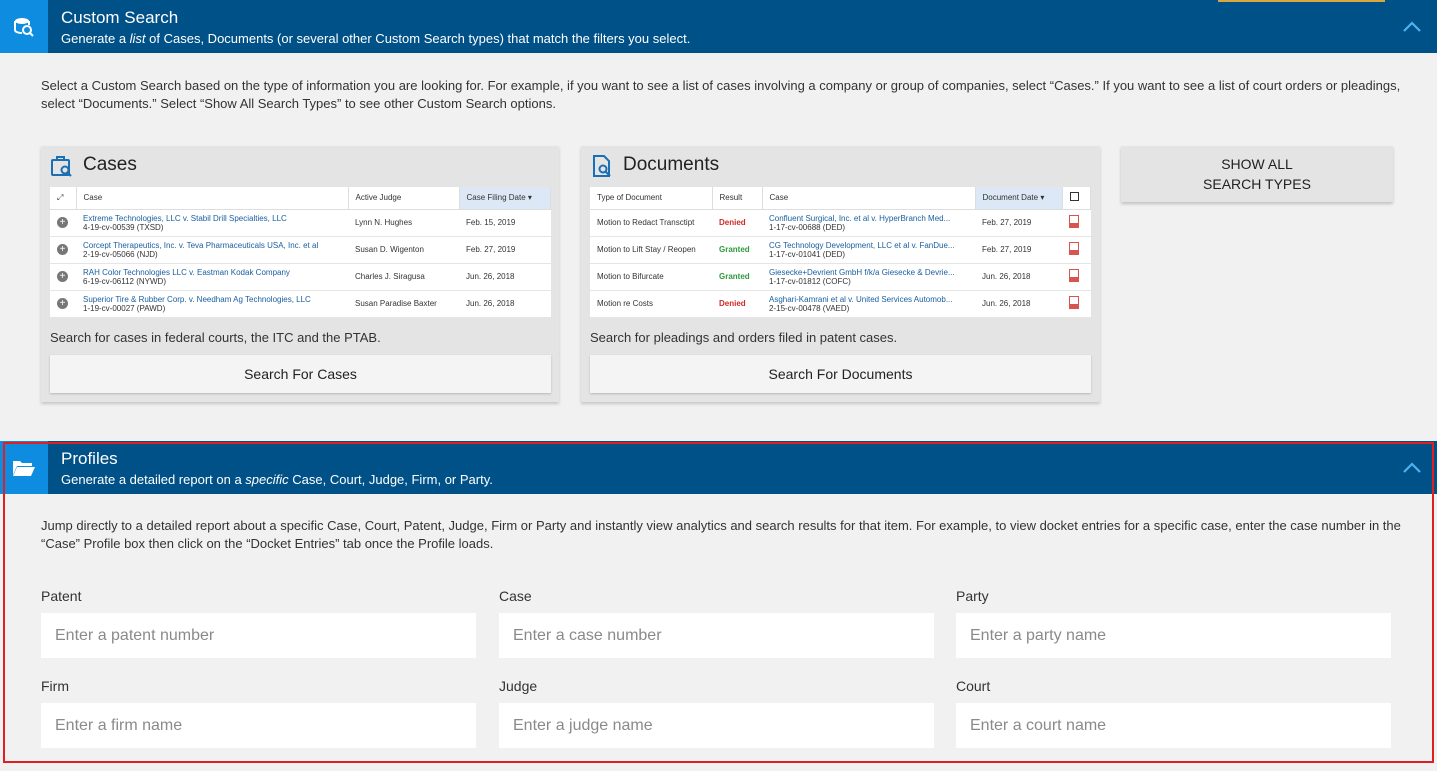  I want to click on accent-bar, so click(1301, 1).